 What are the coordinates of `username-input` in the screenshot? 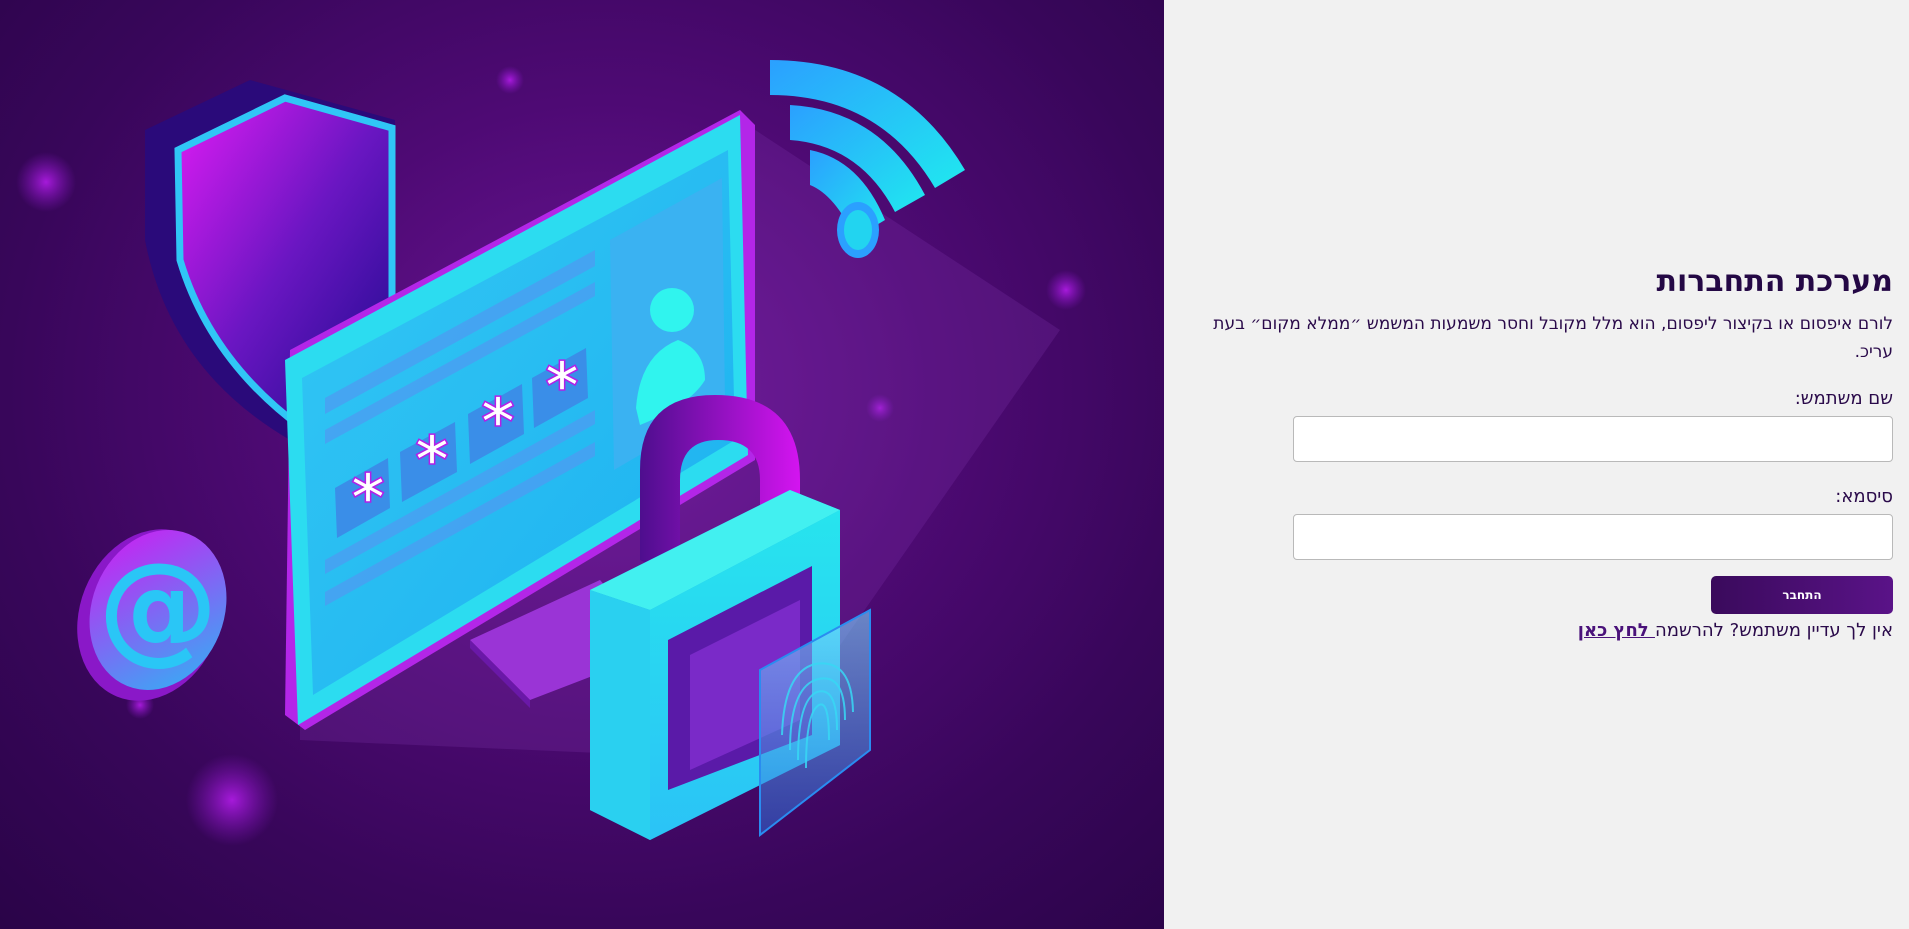 It's located at (1593, 439).